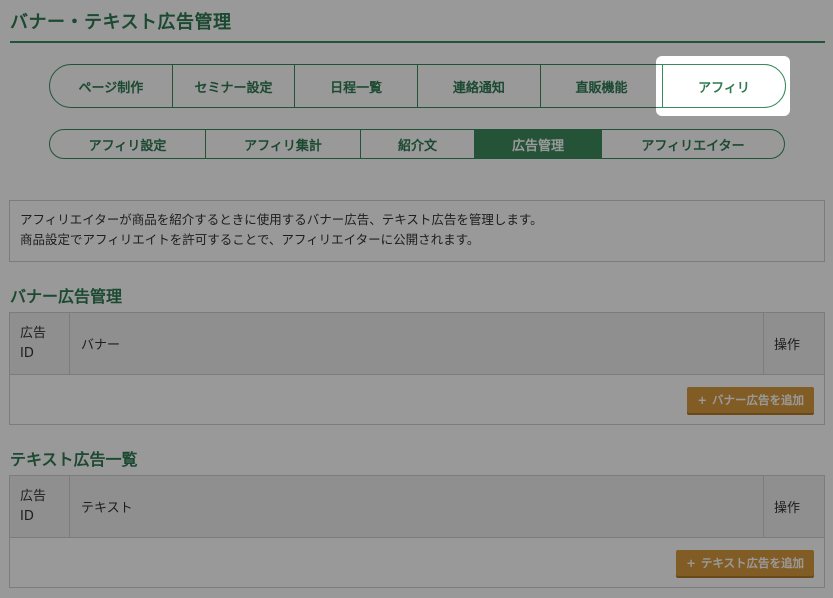 This screenshot has width=833, height=598. What do you see at coordinates (750, 399) in the screenshot?
I see `add-banner-button: + バナー広告を追加` at bounding box center [750, 399].